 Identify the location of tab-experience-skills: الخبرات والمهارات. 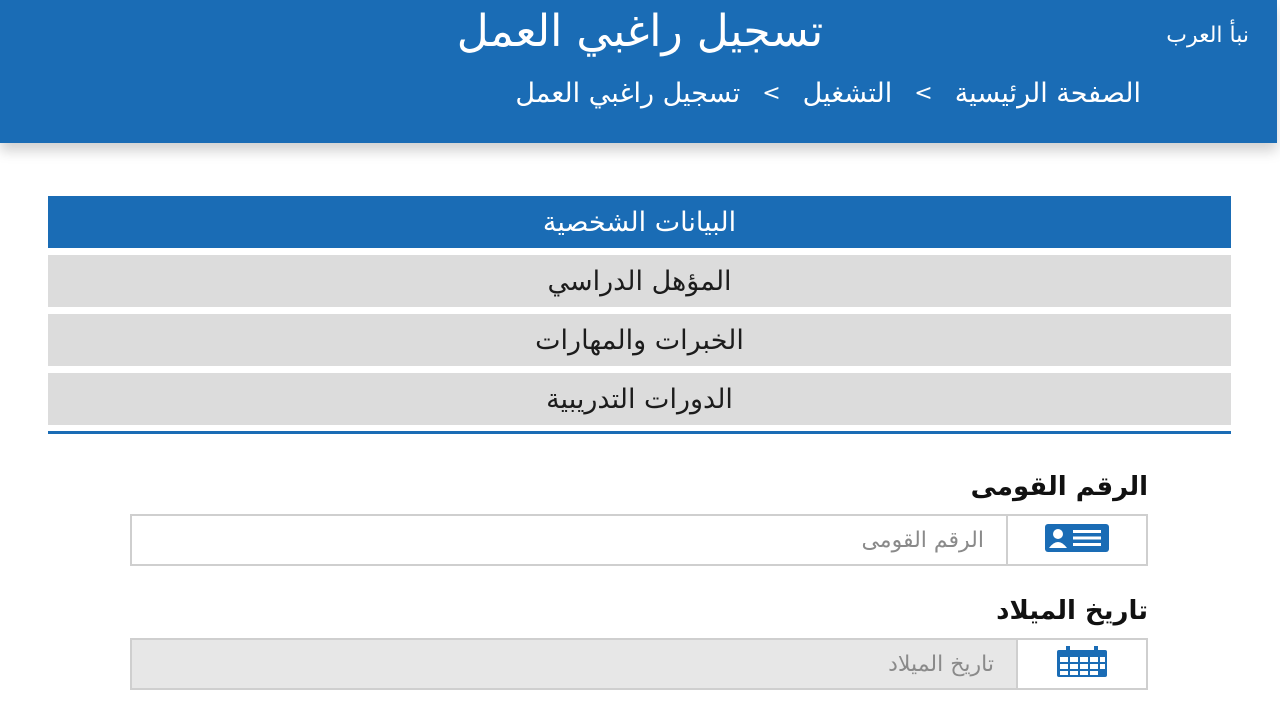
(639, 340).